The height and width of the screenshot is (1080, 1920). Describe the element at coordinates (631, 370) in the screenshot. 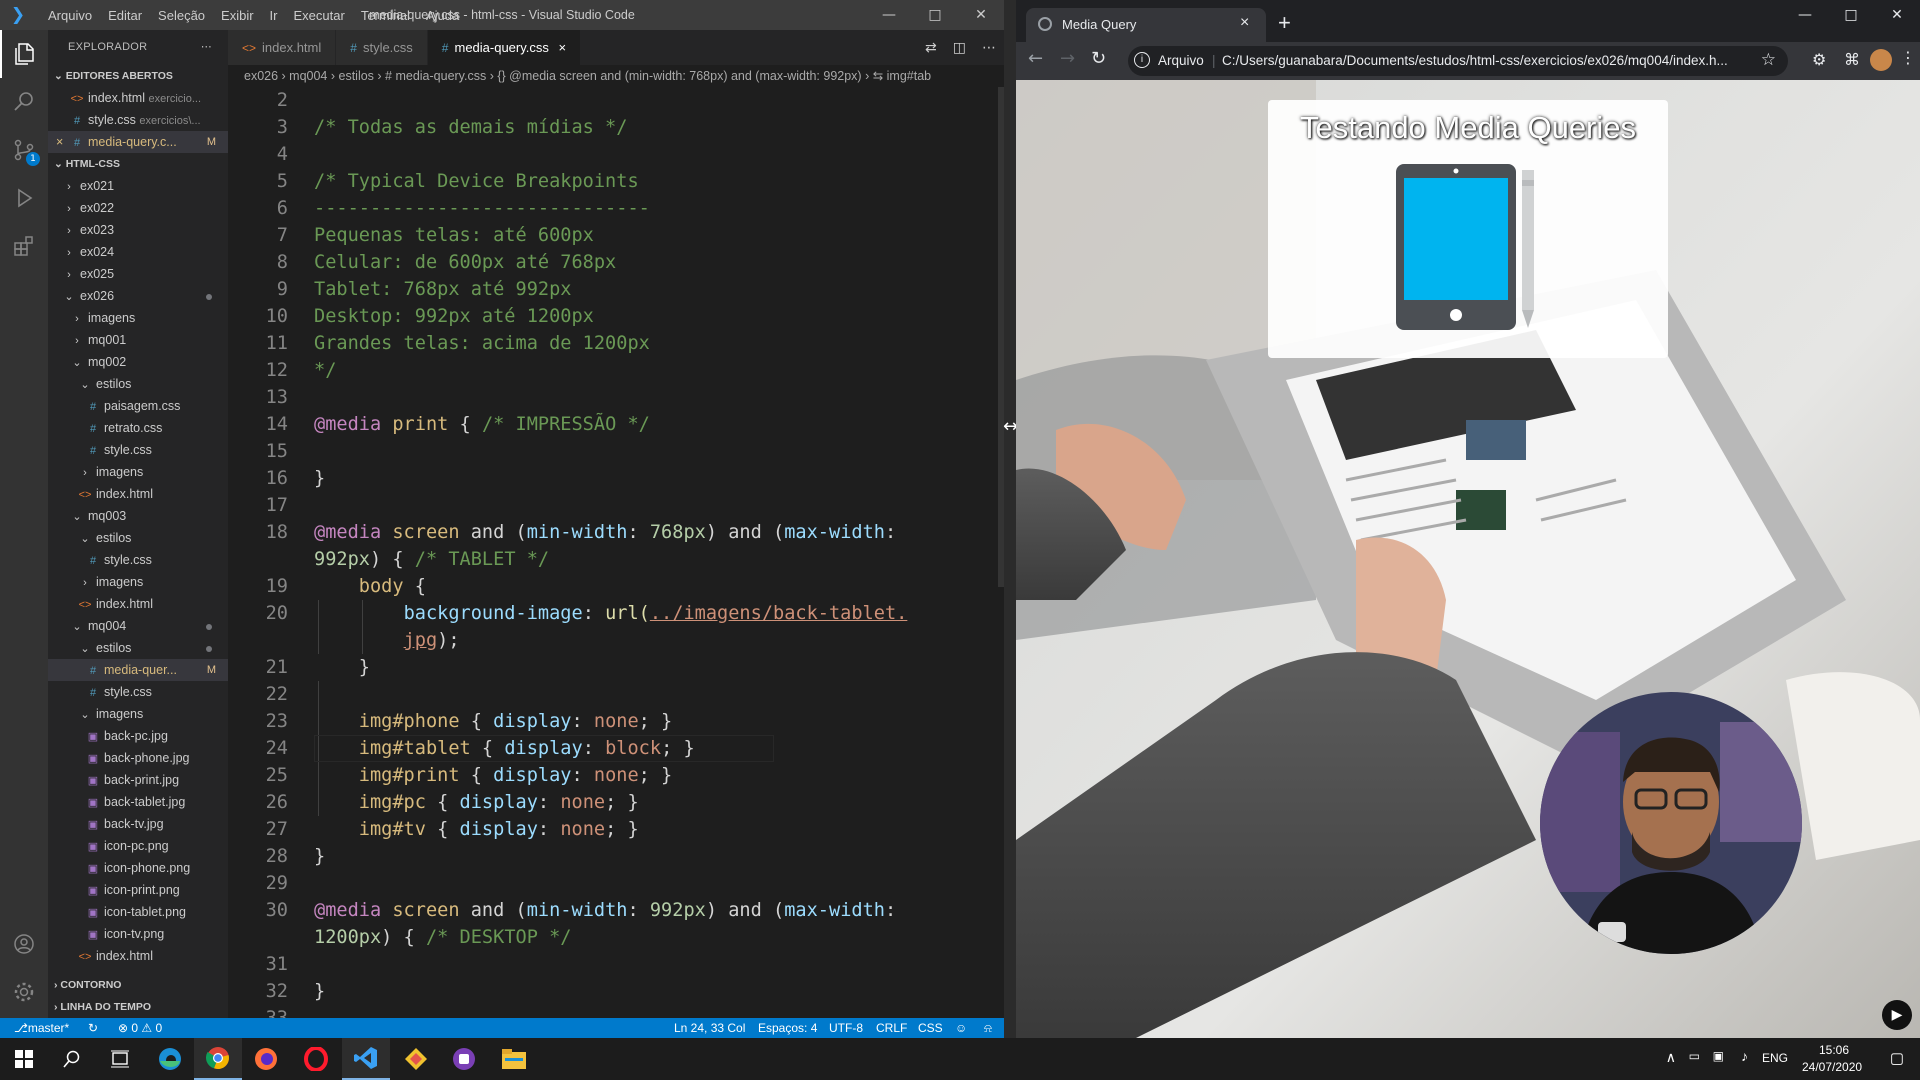

I see `code-line: */` at that location.